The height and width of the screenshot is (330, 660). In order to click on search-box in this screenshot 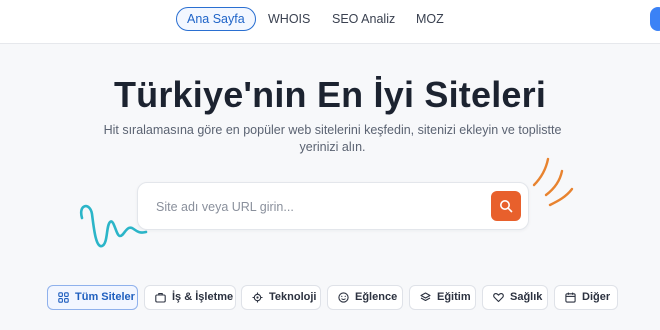, I will do `click(333, 206)`.